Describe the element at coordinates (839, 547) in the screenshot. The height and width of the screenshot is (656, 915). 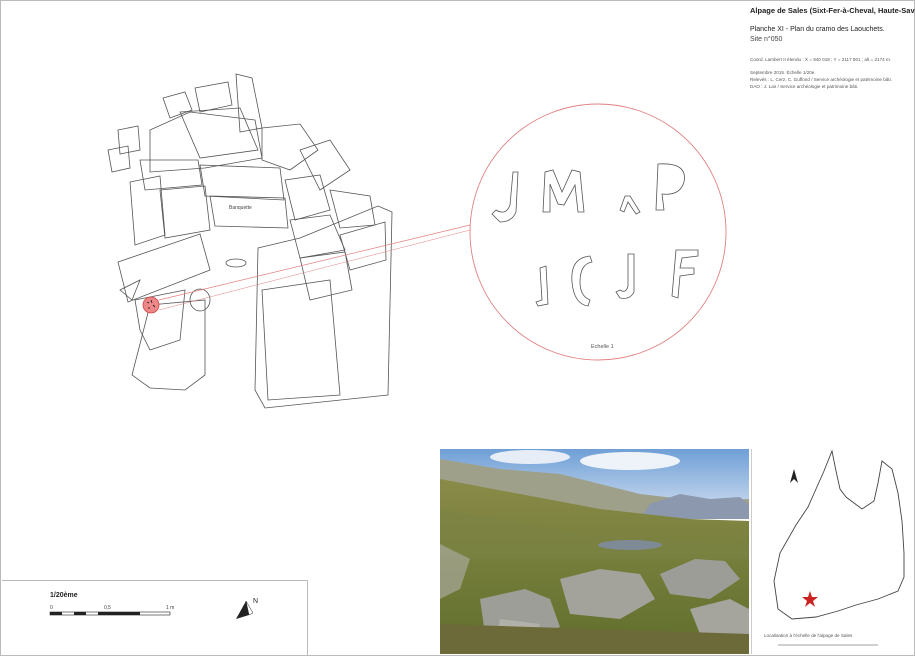
I see `location-map-drawing` at that location.